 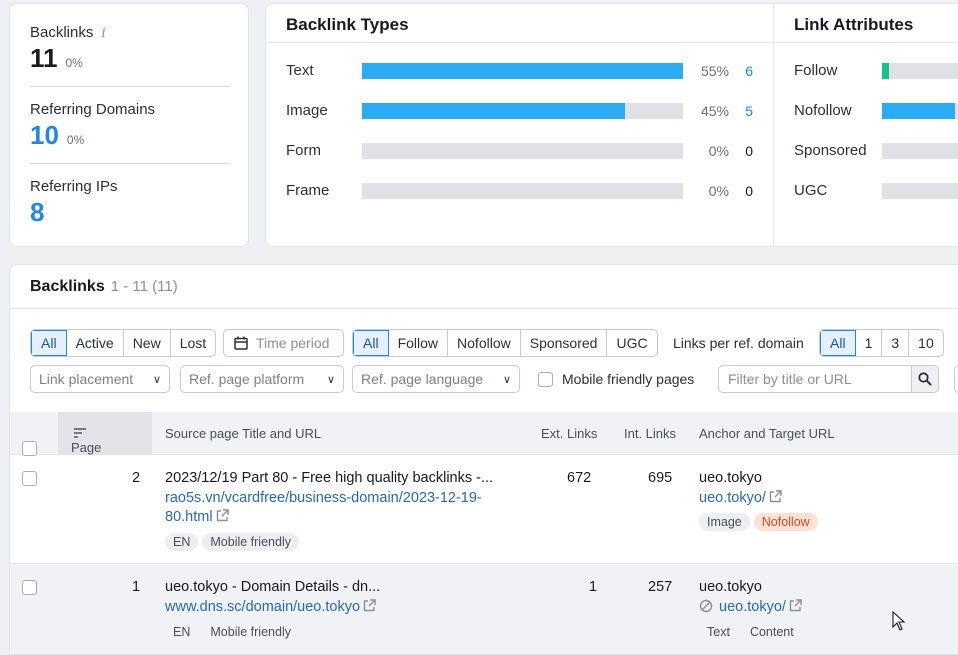 What do you see at coordinates (767, 433) in the screenshot?
I see `col-anchor: Anchor and Target URL` at bounding box center [767, 433].